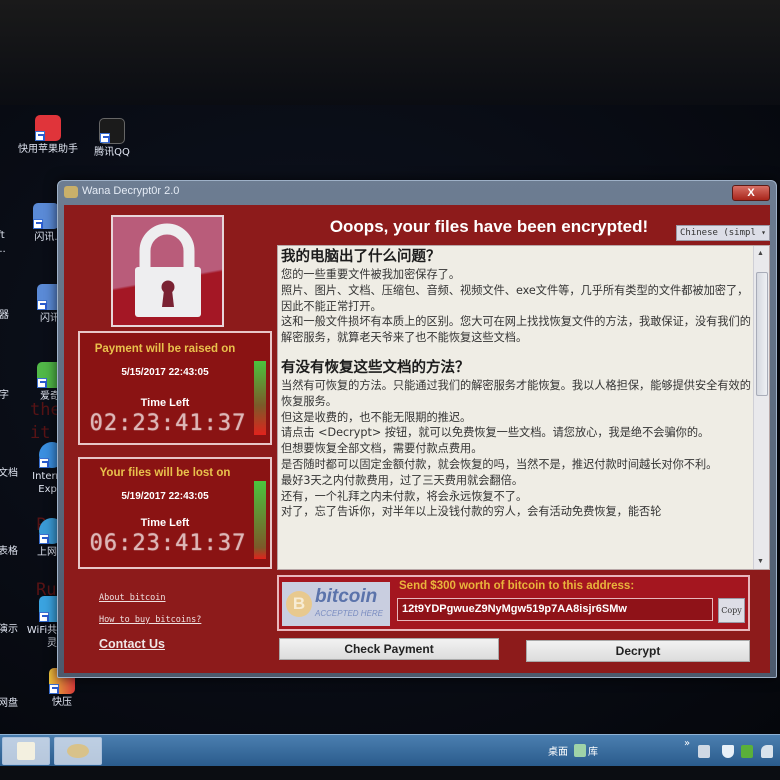 The width and height of the screenshot is (780, 780). Describe the element at coordinates (62, 702) in the screenshot. I see `desktop-icon-label: 快压` at that location.